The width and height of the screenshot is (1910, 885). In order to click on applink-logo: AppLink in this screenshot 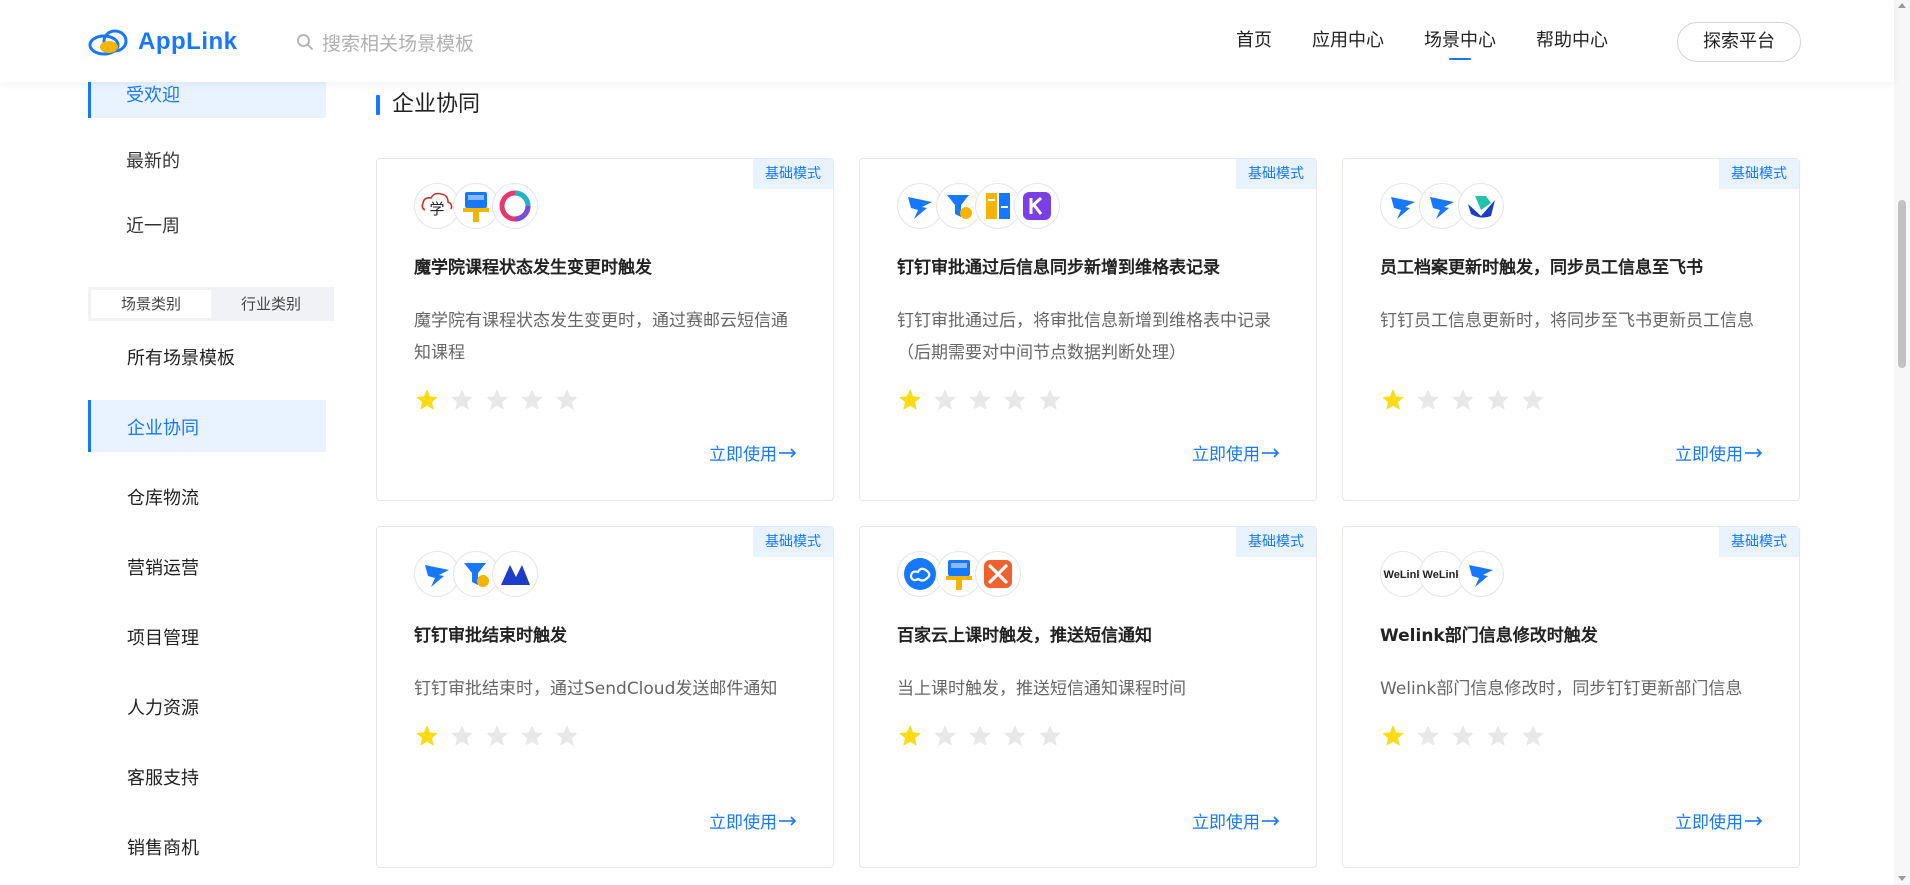, I will do `click(163, 42)`.